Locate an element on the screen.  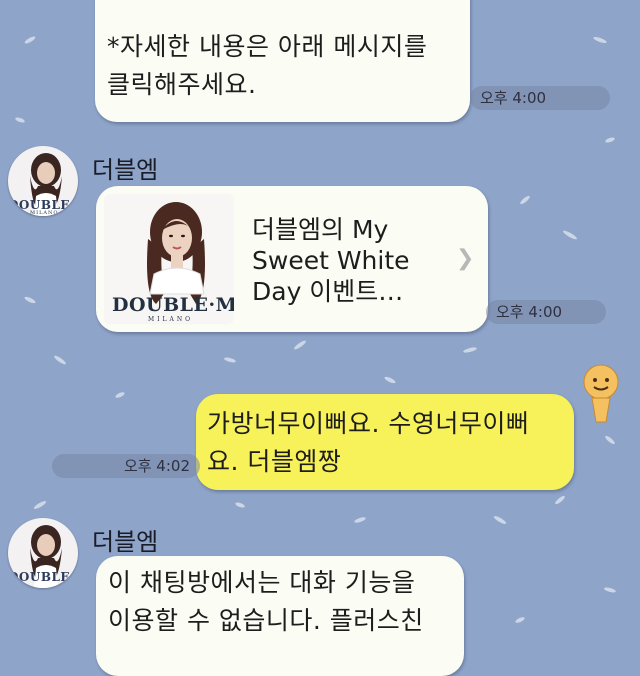
message-bubble: 이 채팅방에서는 대화 기능을 이용할 수 없습니다. 플러스친 is located at coordinates (280, 616).